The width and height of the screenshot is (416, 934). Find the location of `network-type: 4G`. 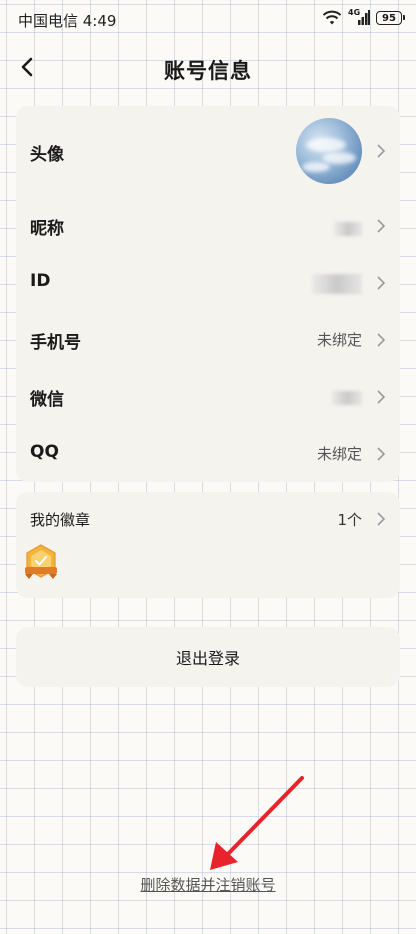

network-type: 4G is located at coordinates (354, 12).